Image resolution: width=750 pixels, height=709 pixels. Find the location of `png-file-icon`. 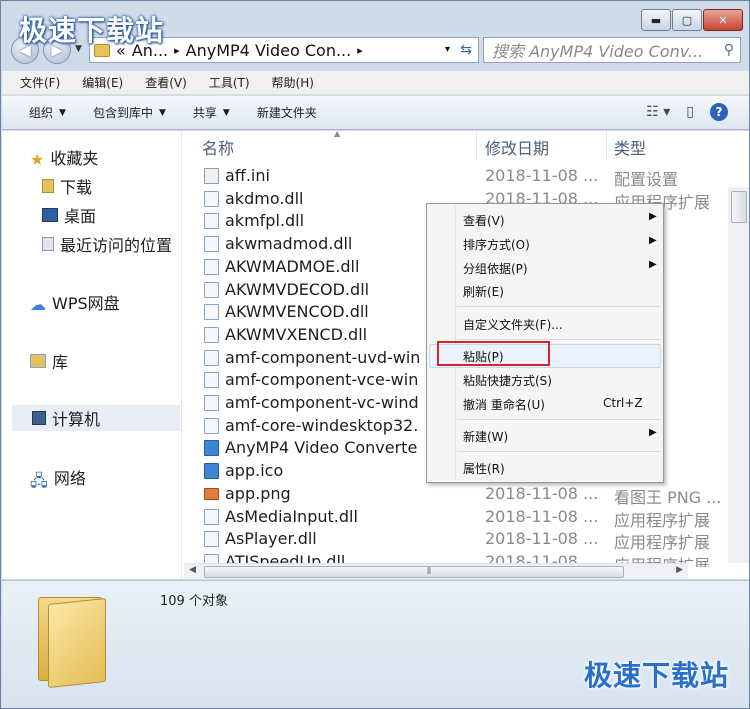

png-file-icon is located at coordinates (211, 493).